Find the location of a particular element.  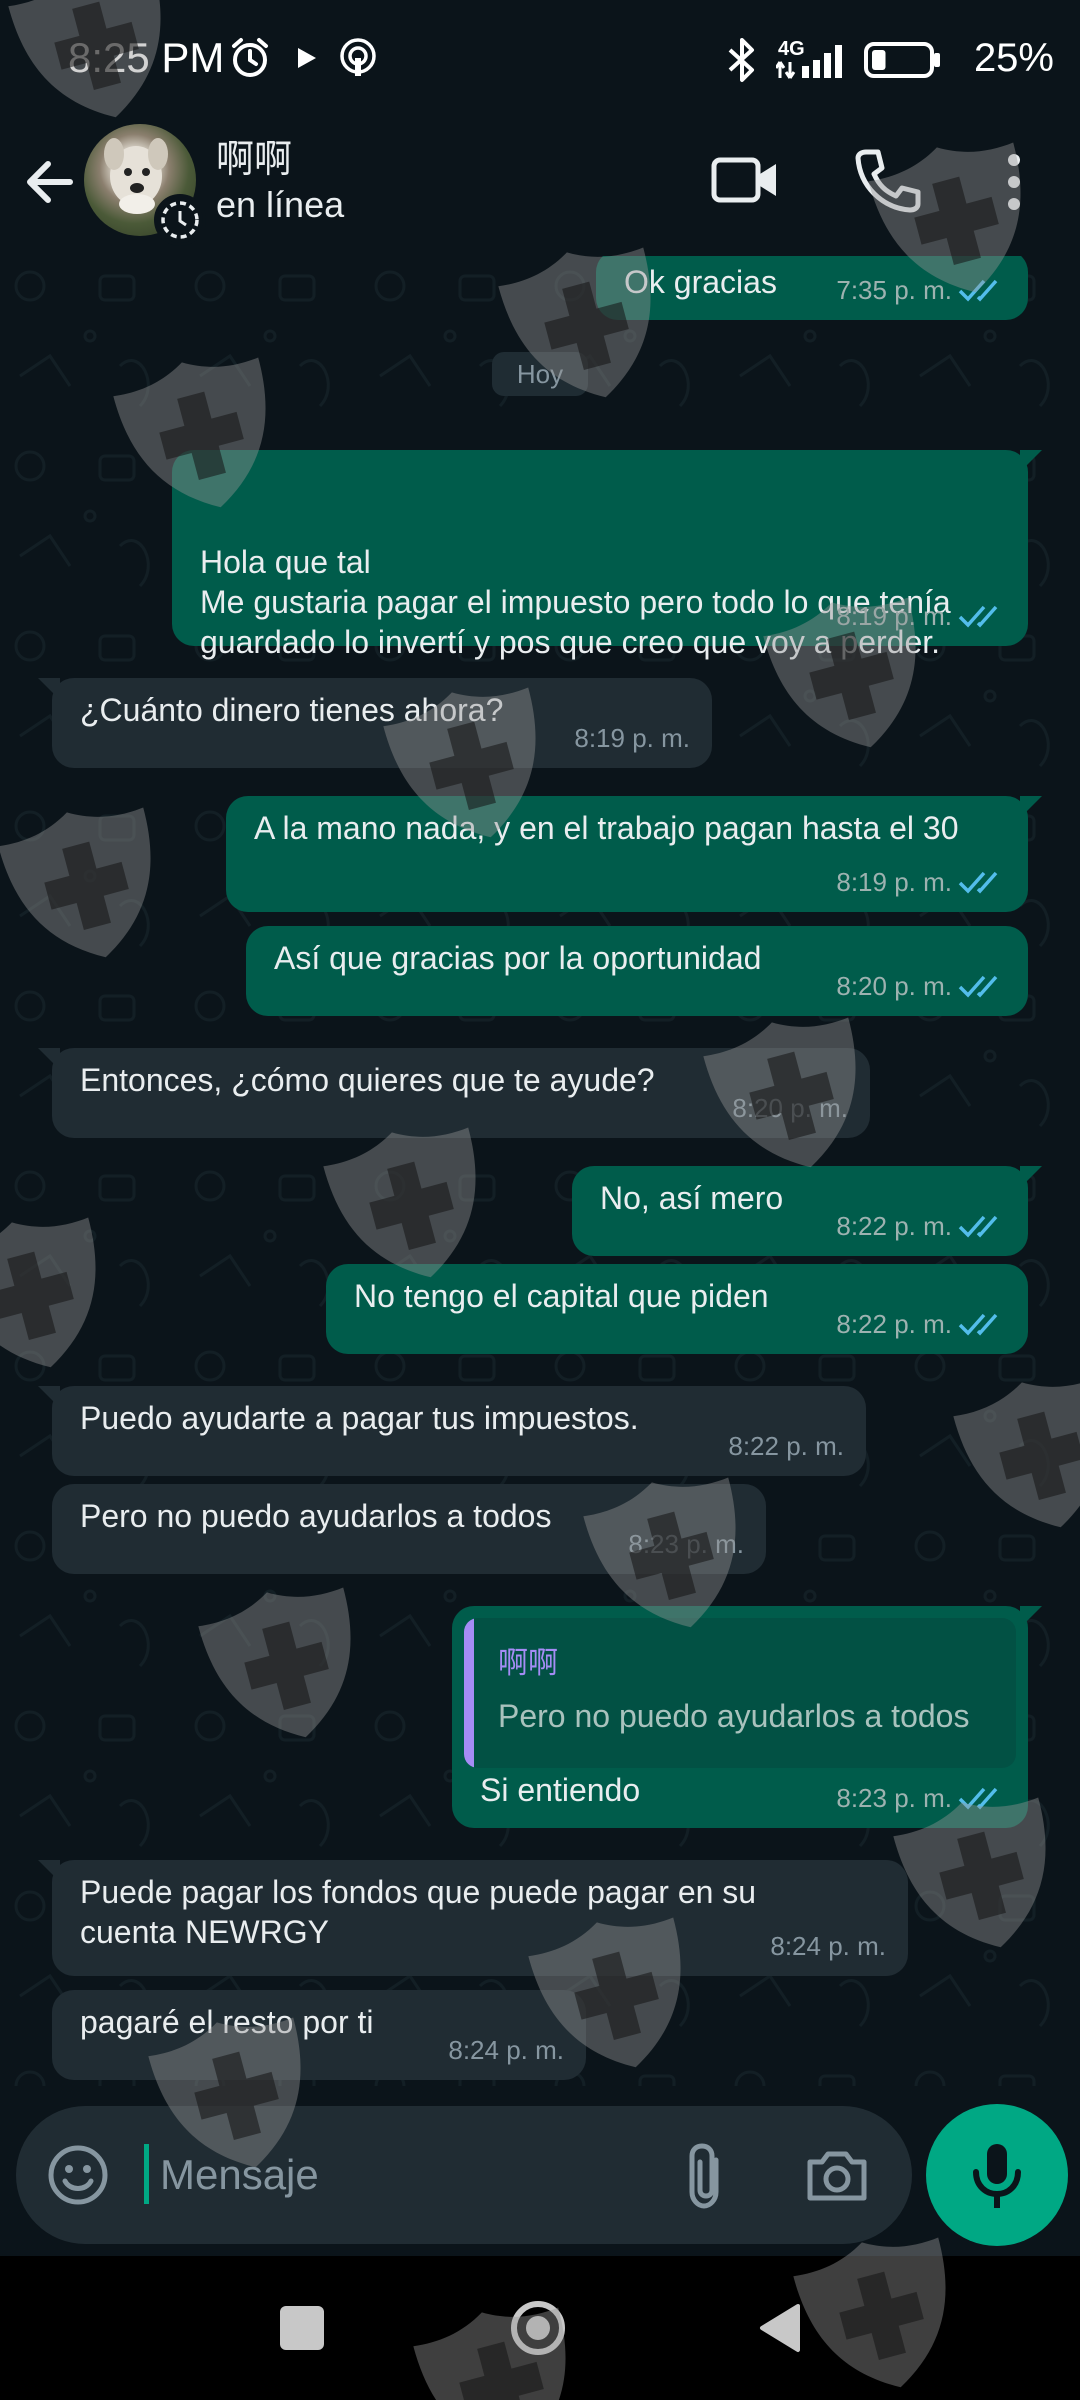

status-bar: 8:25 PM 4G 25% is located at coordinates (540, 60).